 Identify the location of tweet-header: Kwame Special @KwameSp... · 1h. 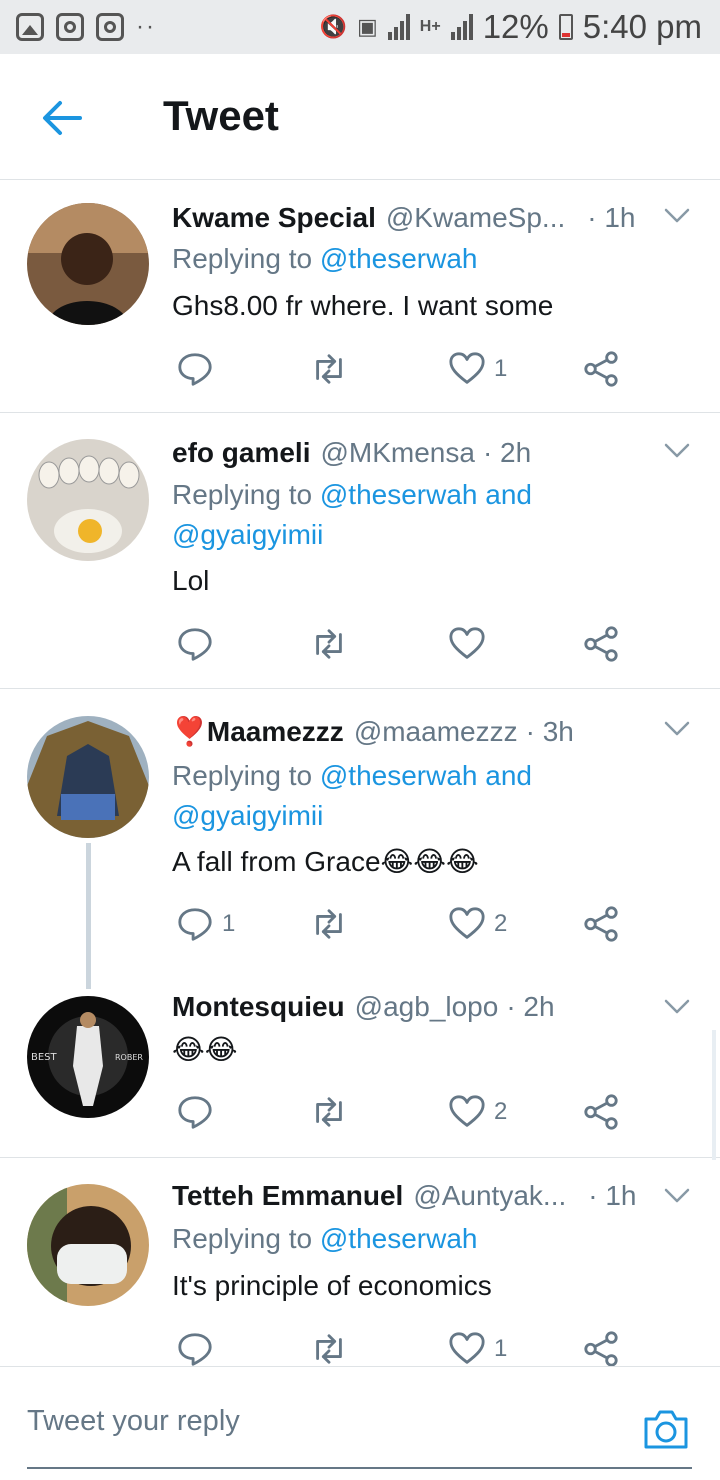
(404, 218).